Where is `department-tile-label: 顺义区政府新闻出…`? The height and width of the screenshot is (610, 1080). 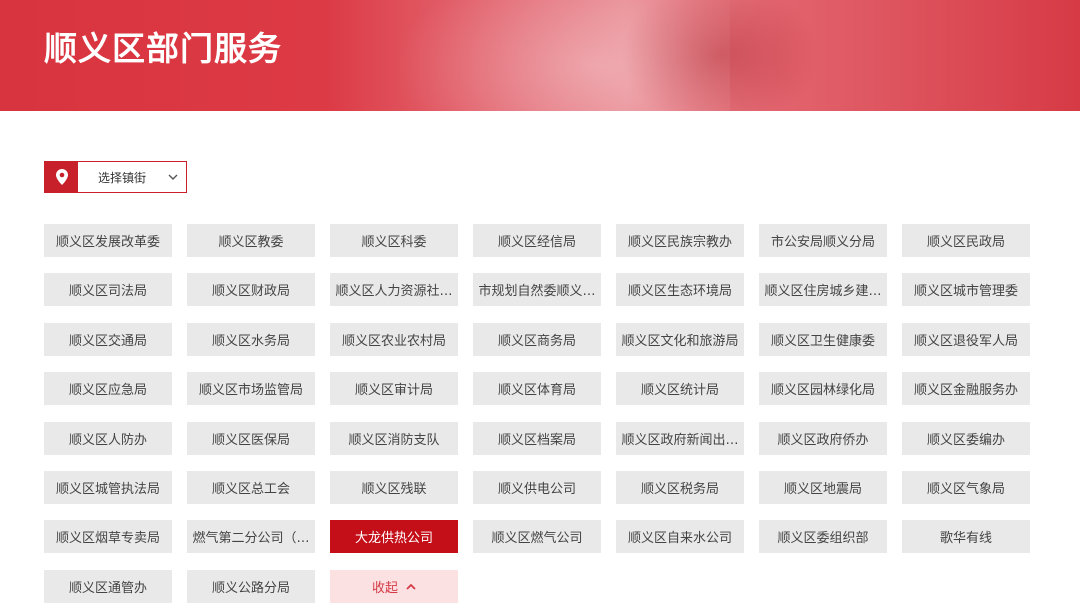 department-tile-label: 顺义区政府新闻出… is located at coordinates (680, 440).